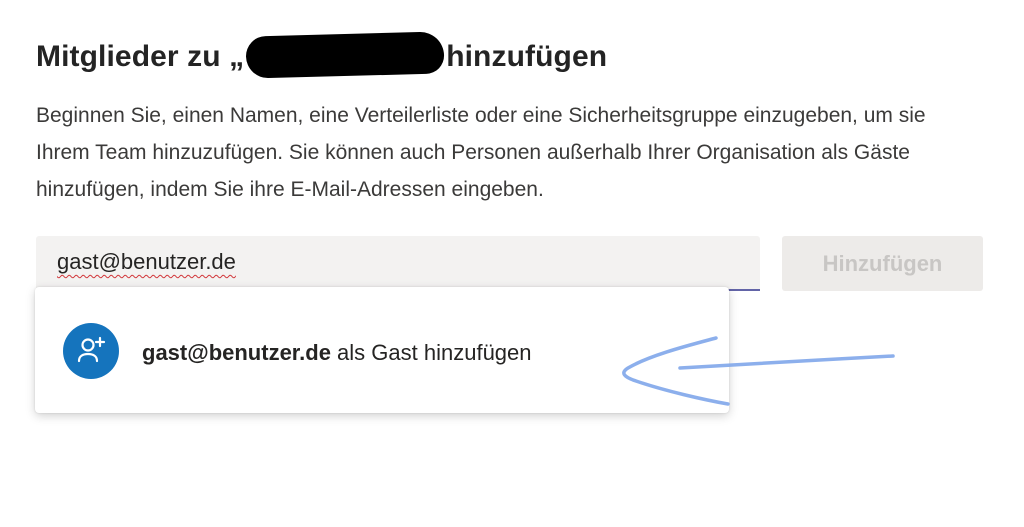 The image size is (1024, 527). Describe the element at coordinates (236, 352) in the screenshot. I see `suggestion-email: gast@benutzer.de` at that location.